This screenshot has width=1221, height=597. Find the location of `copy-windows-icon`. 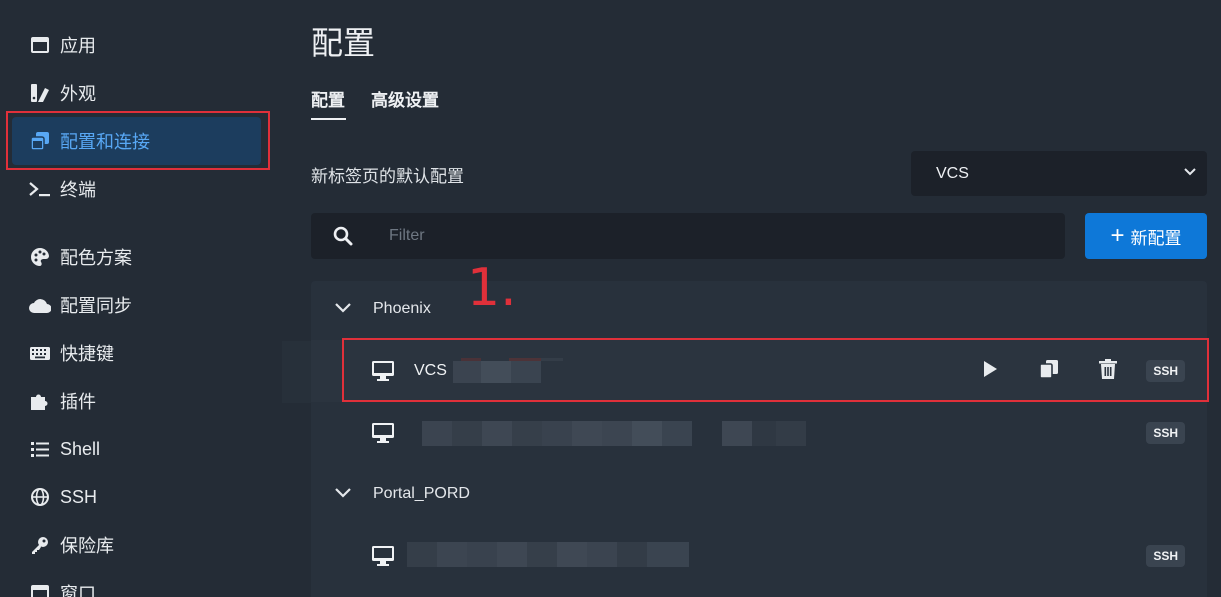

copy-windows-icon is located at coordinates (40, 141).